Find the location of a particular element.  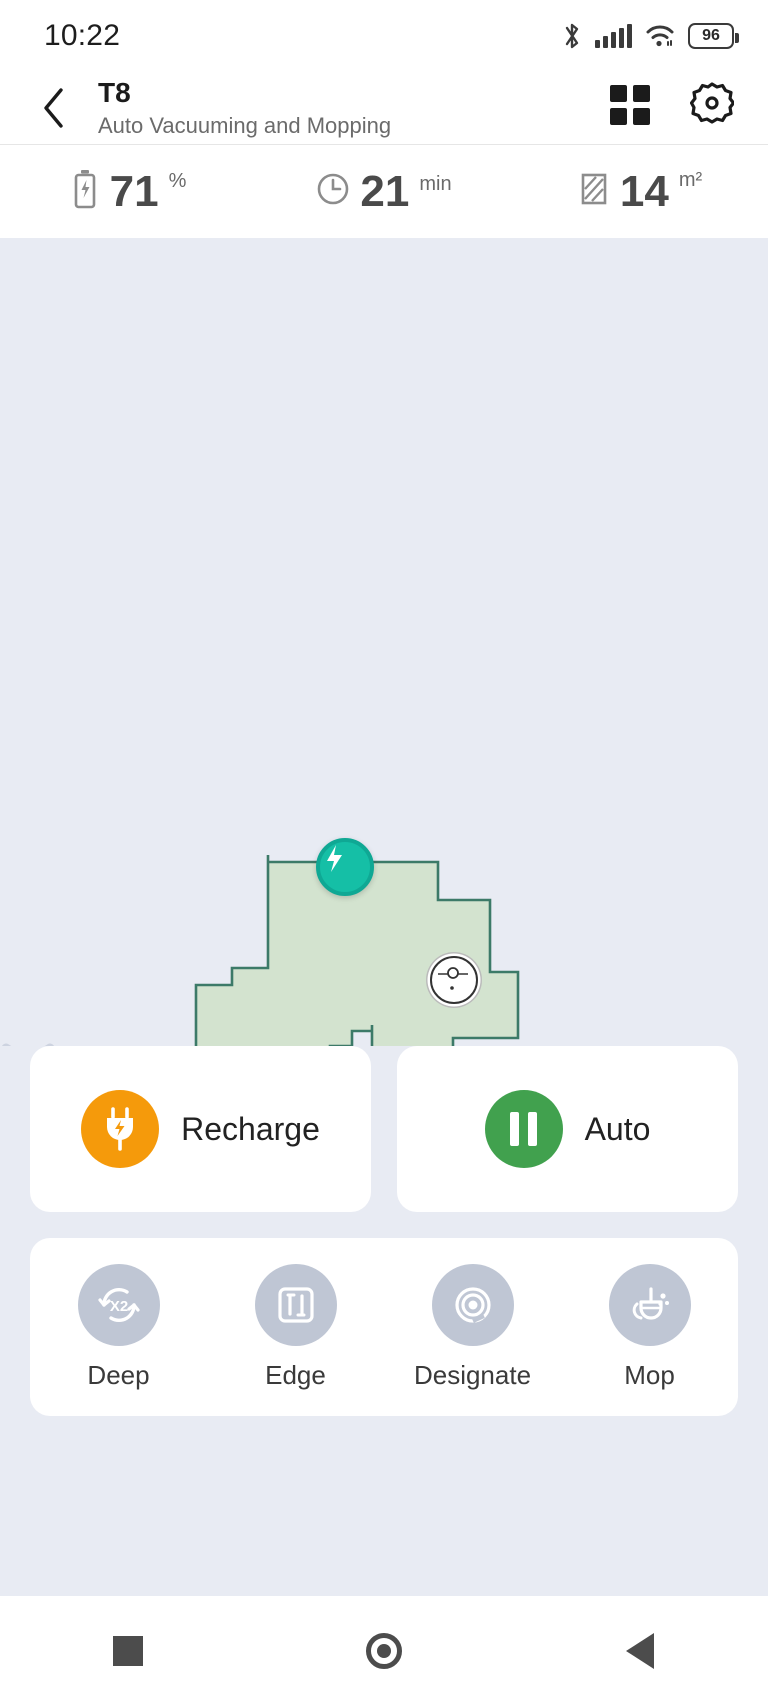

robot-vacuum-icon is located at coordinates (454, 980).